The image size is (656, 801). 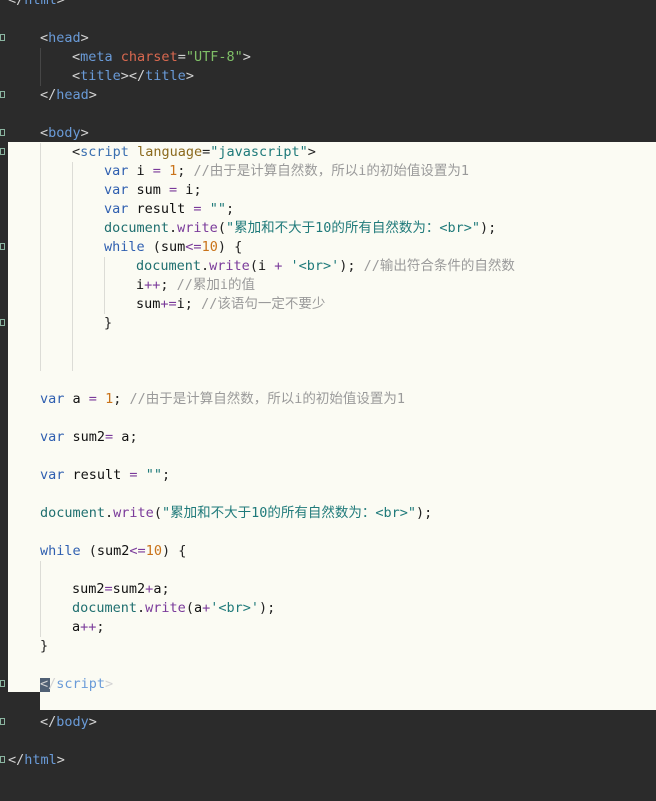 I want to click on code-line: document.write(i + '<br>'); //输出符合条件的自然数, so click(x=328, y=266).